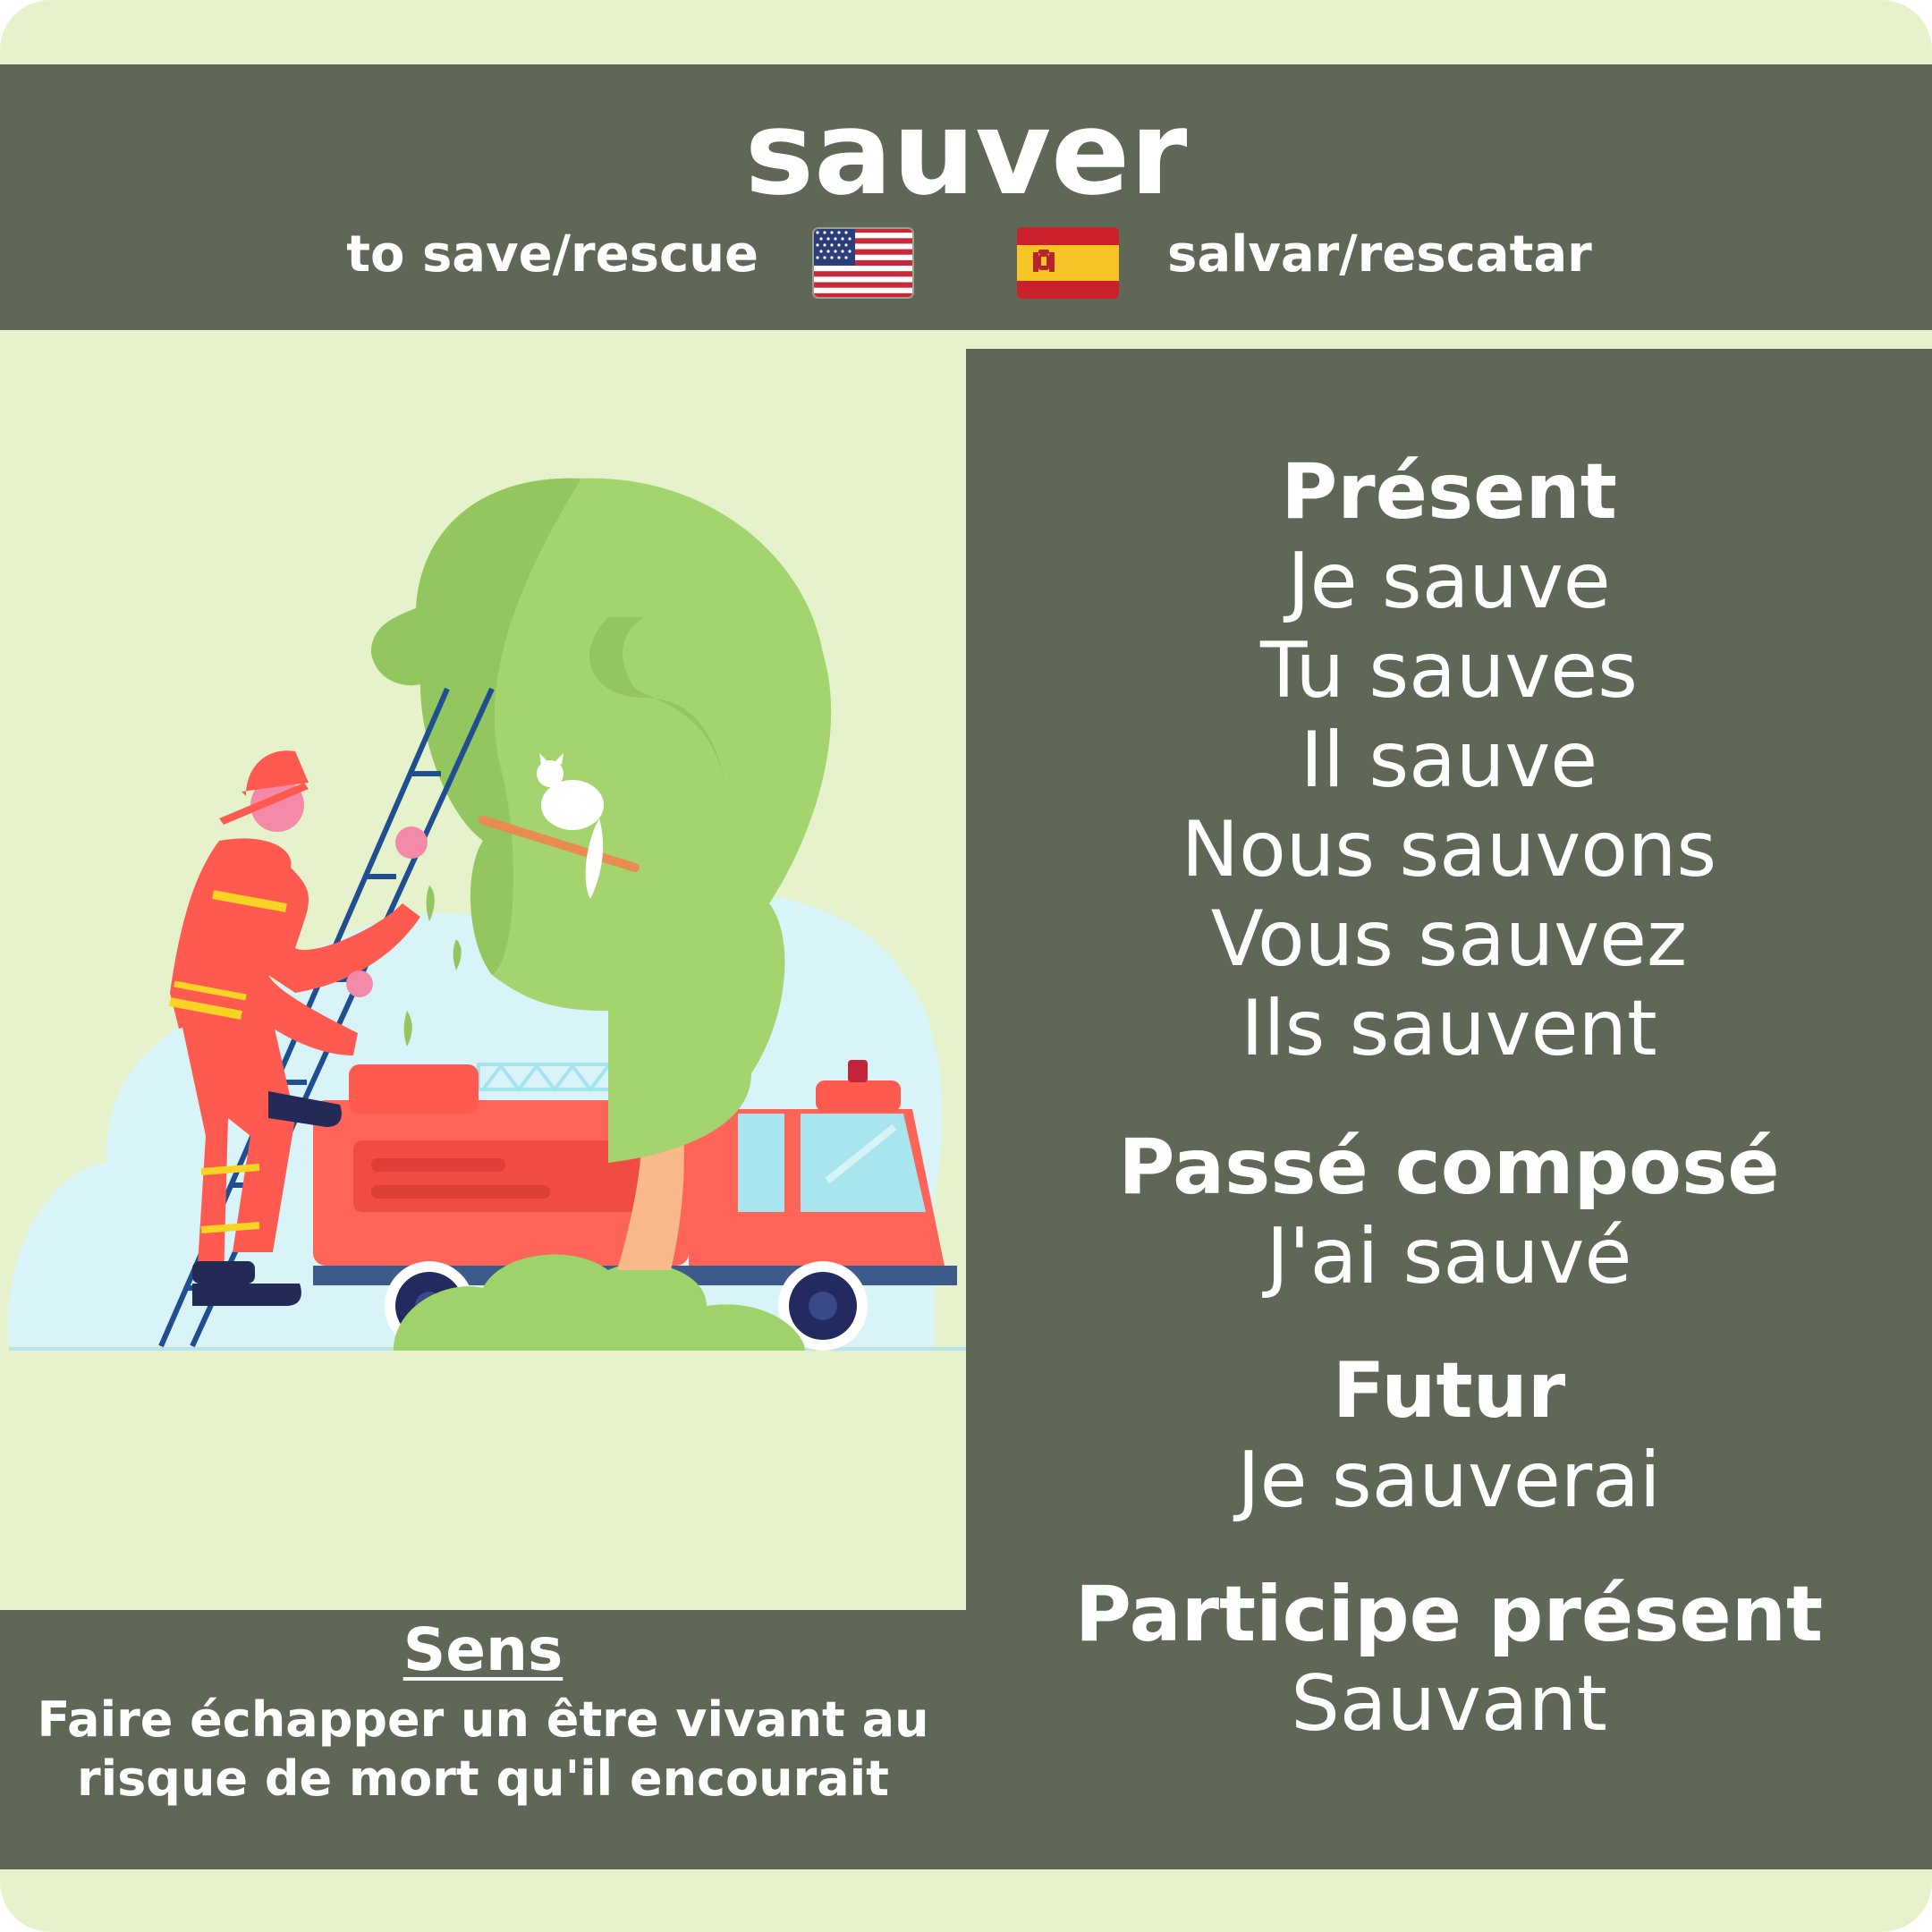 The height and width of the screenshot is (1932, 1932). What do you see at coordinates (552, 254) in the screenshot?
I see `english-translation: to save/rescue` at bounding box center [552, 254].